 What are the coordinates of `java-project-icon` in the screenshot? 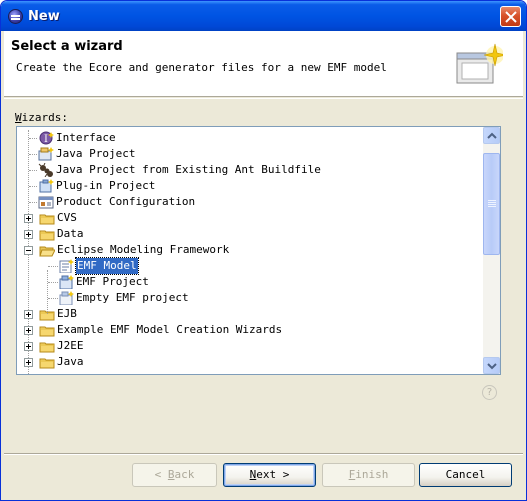 It's located at (46, 154).